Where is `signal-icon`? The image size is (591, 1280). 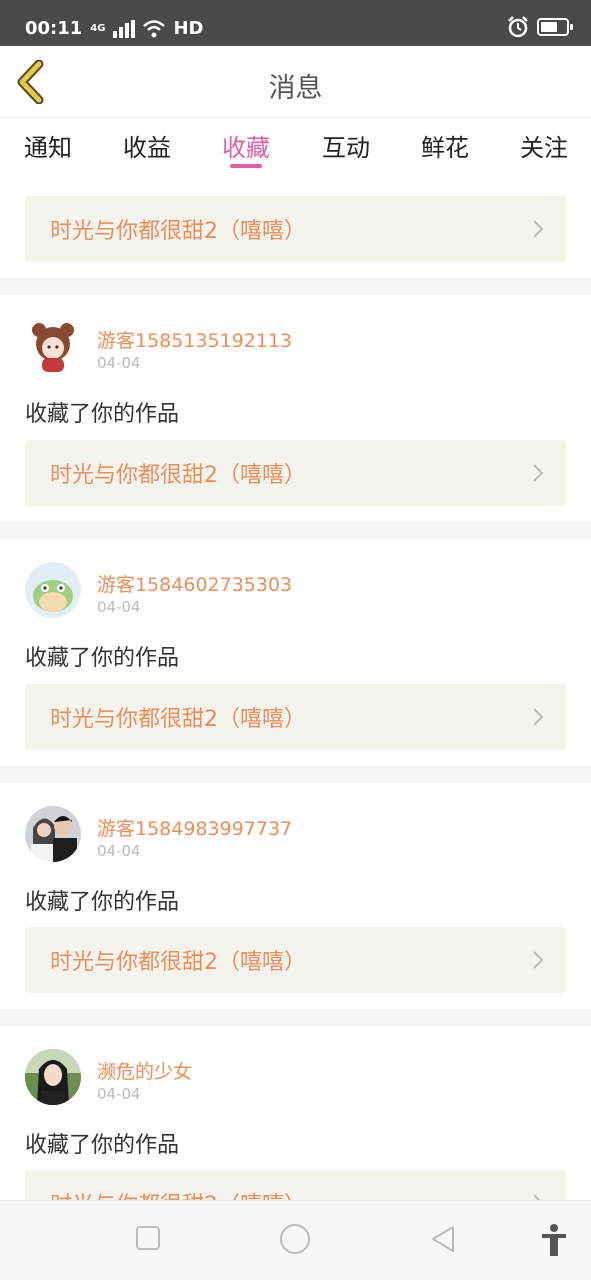 signal-icon is located at coordinates (124, 28).